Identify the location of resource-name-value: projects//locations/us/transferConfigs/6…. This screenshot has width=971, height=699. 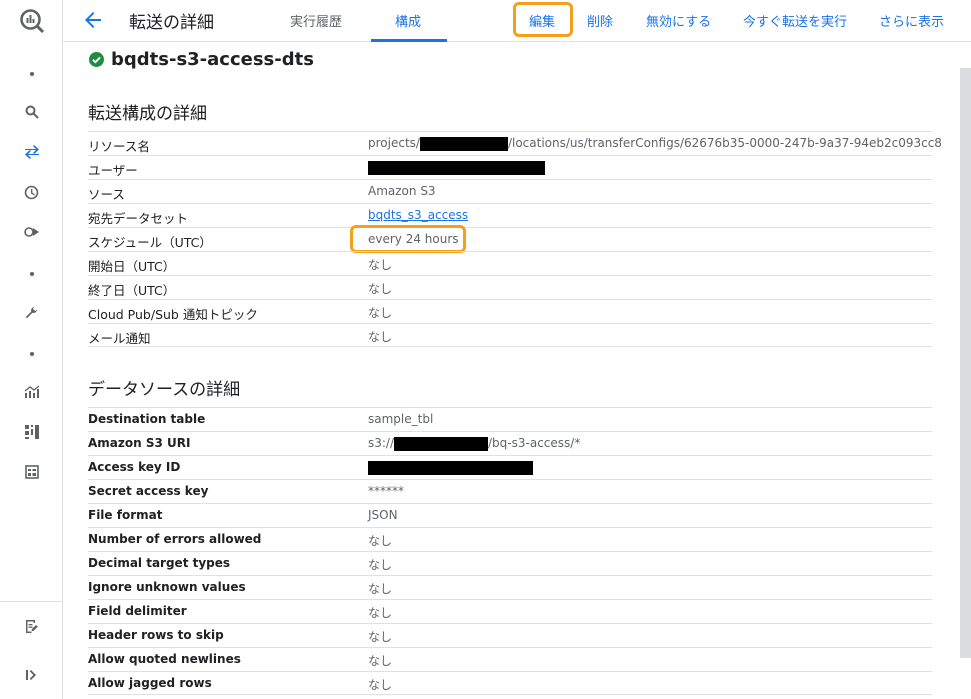
(655, 143).